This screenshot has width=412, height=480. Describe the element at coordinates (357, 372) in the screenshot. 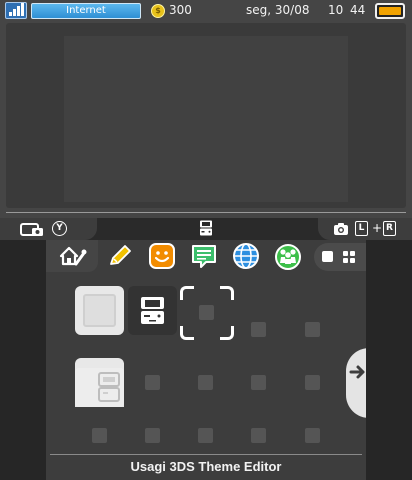

I see `arrow-right-icon` at that location.